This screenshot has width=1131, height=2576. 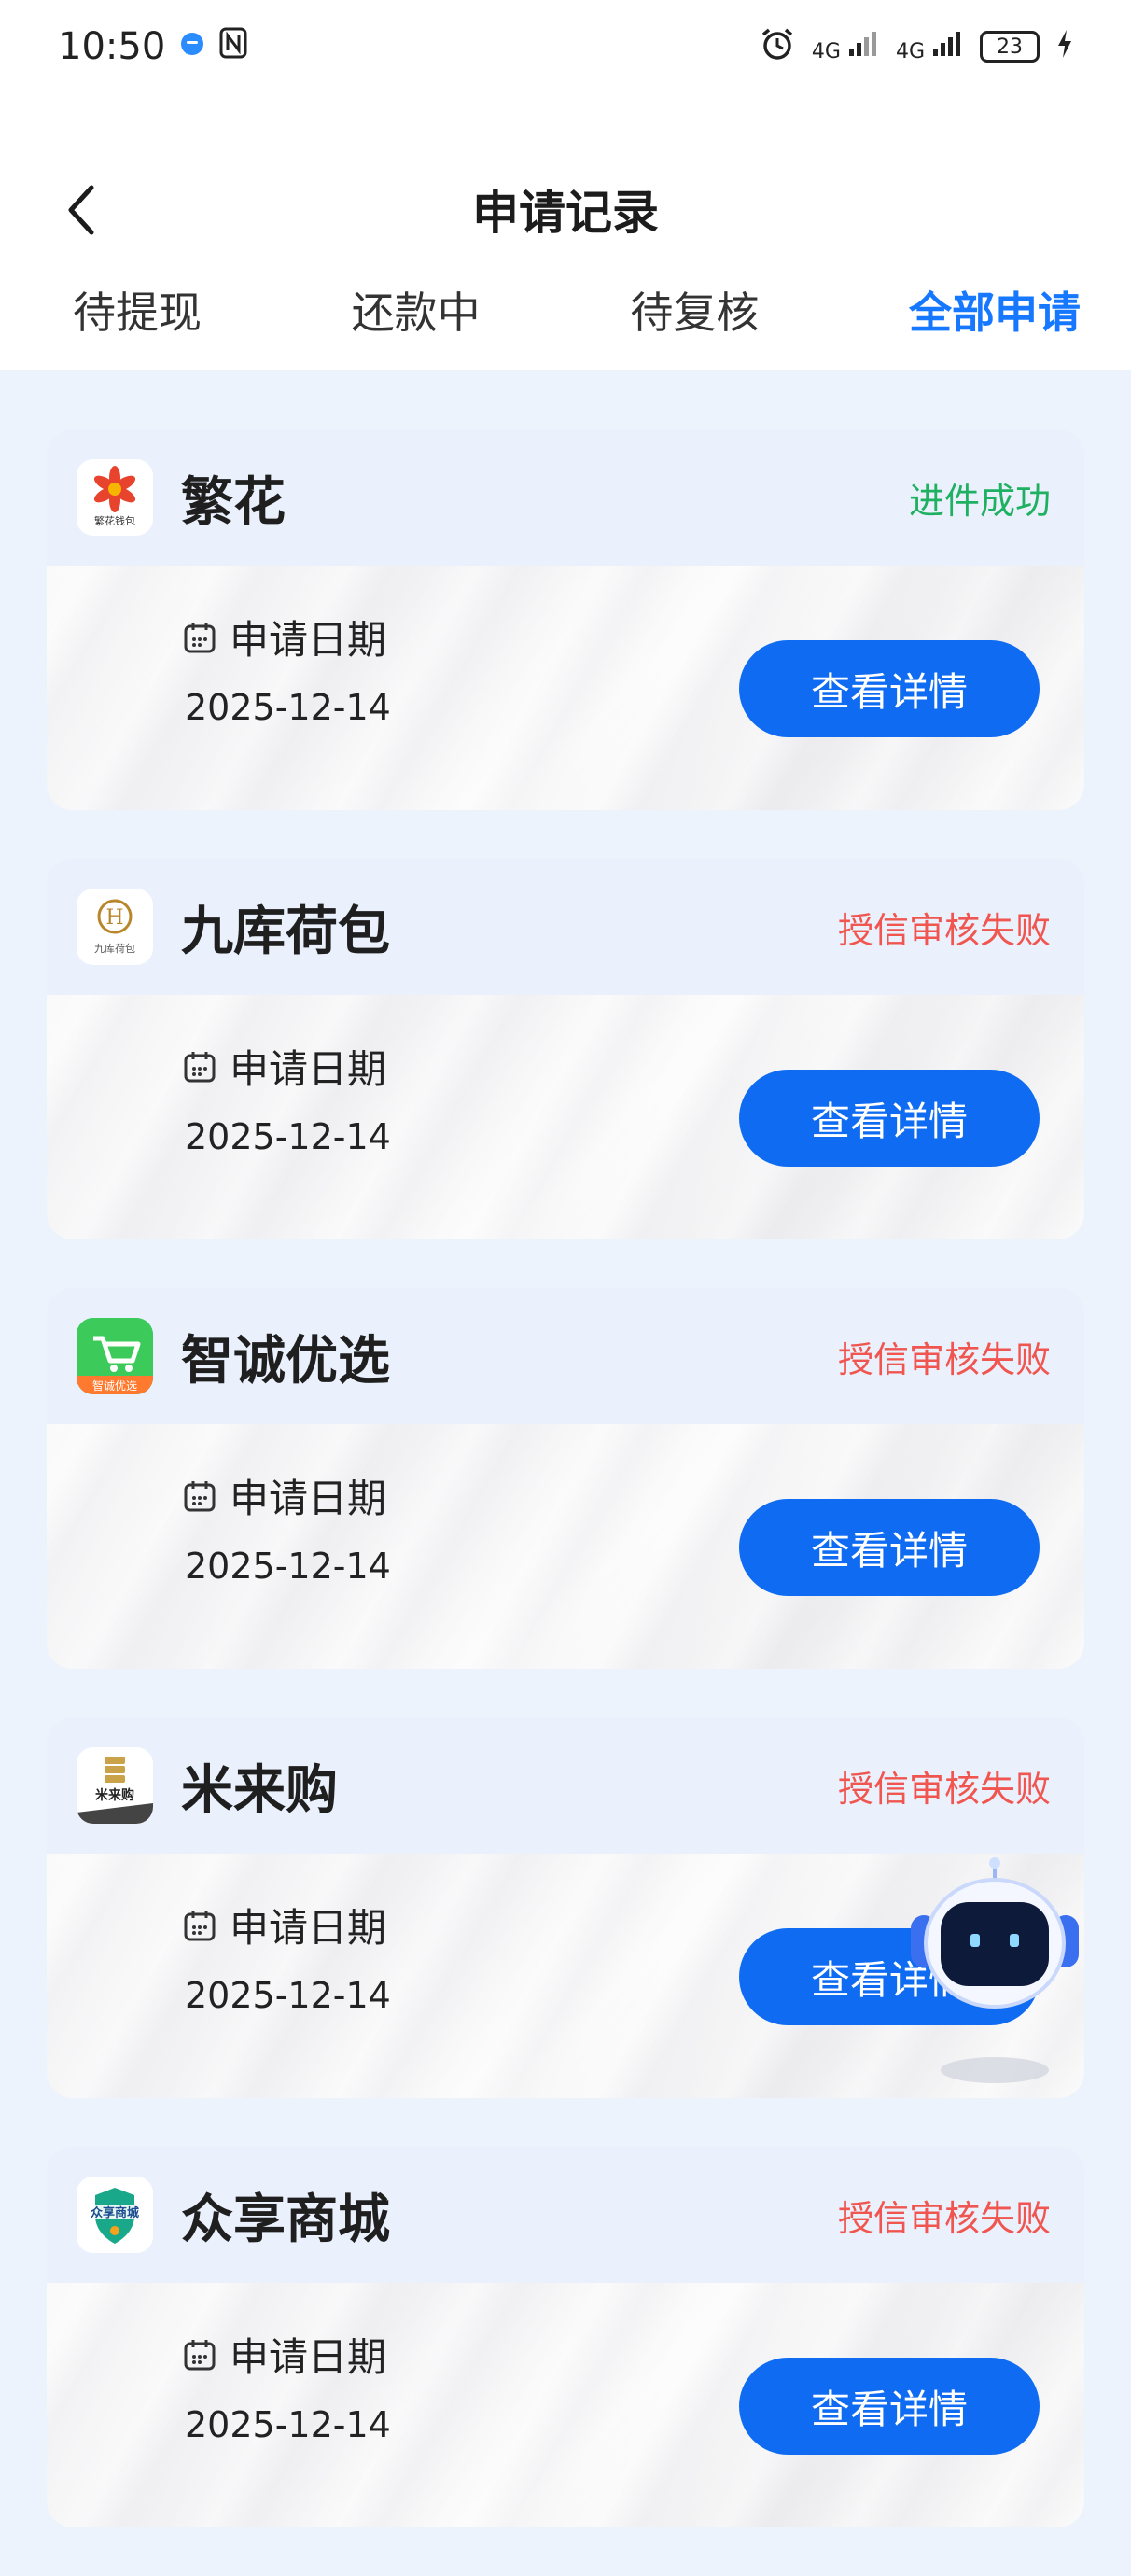 I want to click on app-logo: 众享商城, so click(x=115, y=2215).